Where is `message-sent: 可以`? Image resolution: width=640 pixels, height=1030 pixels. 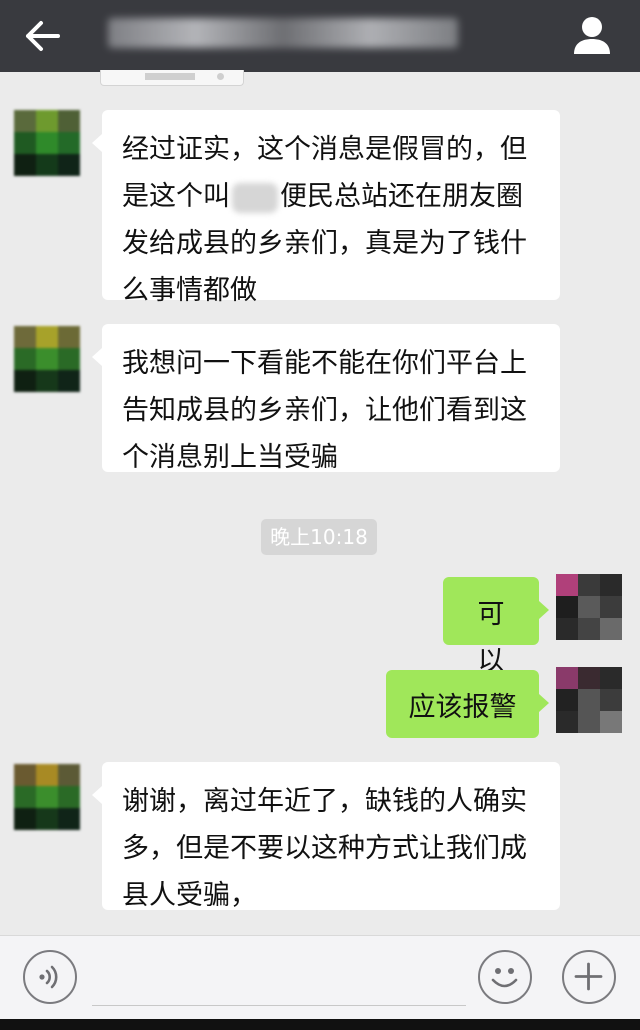 message-sent: 可以 is located at coordinates (496, 627).